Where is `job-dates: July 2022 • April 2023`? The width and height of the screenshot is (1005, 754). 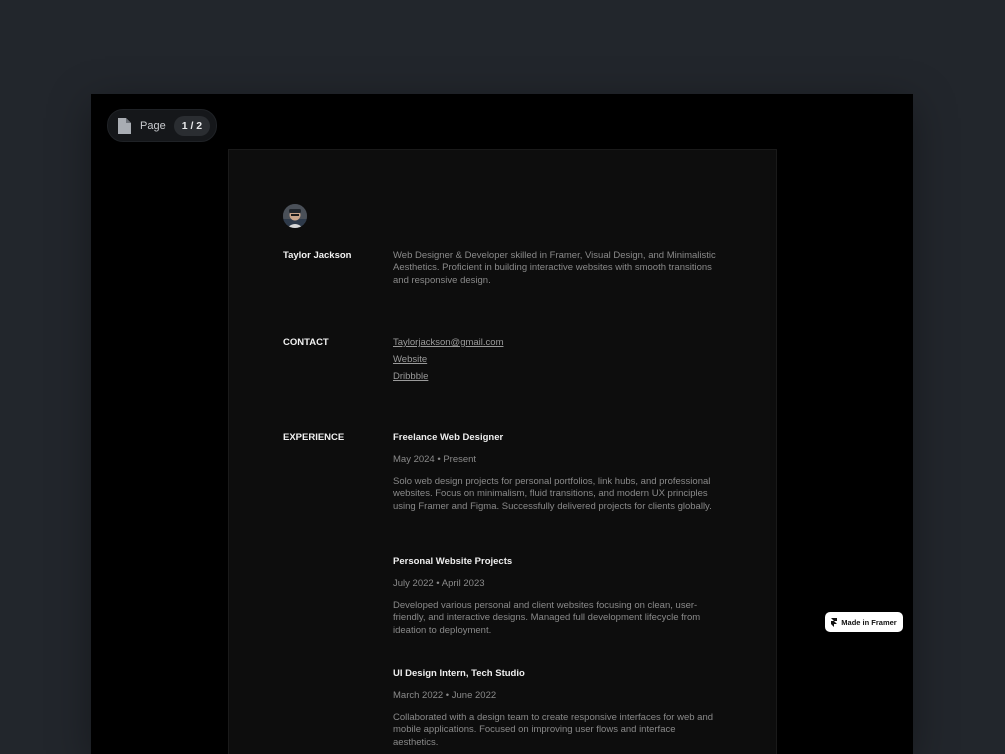
job-dates: July 2022 • April 2023 is located at coordinates (439, 583).